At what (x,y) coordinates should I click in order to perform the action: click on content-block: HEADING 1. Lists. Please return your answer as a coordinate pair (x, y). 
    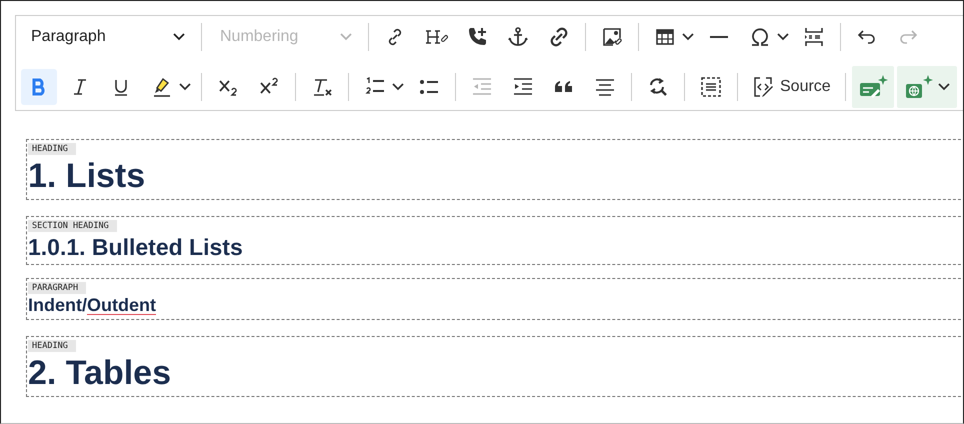
    Looking at the image, I should click on (494, 169).